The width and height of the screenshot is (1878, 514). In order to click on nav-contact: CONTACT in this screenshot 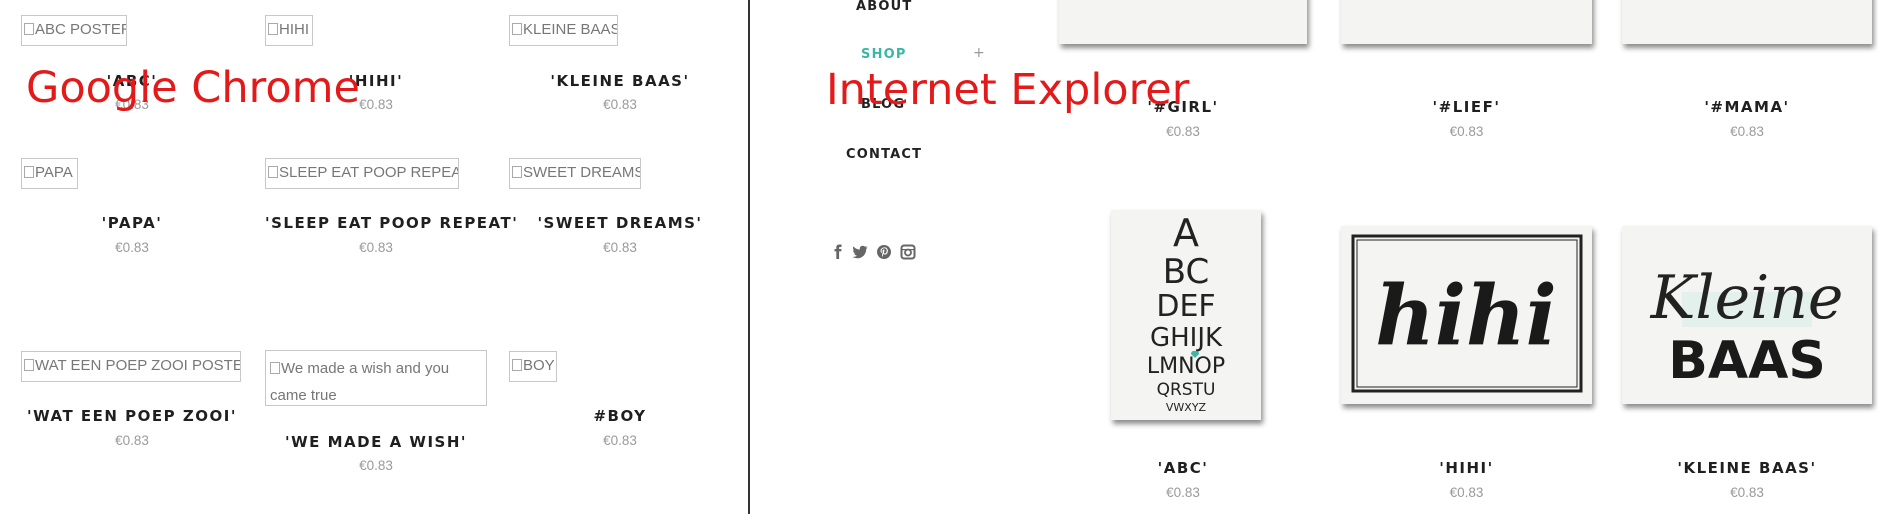, I will do `click(884, 154)`.